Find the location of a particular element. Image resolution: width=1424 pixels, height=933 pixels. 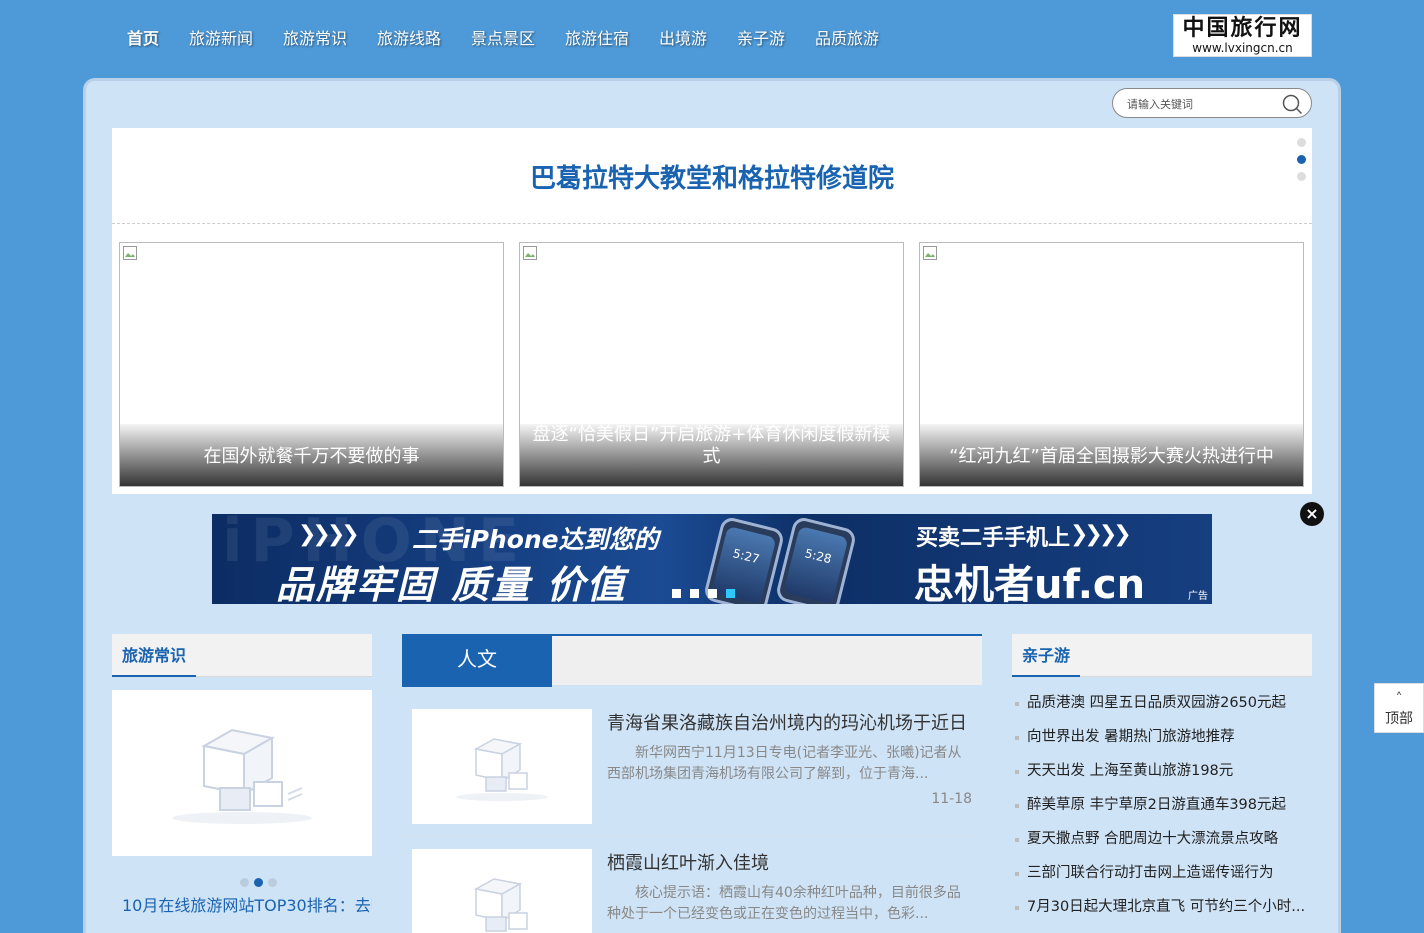

featured-headline: 巴葛拉特大教堂和格拉特修道院 is located at coordinates (712, 176).